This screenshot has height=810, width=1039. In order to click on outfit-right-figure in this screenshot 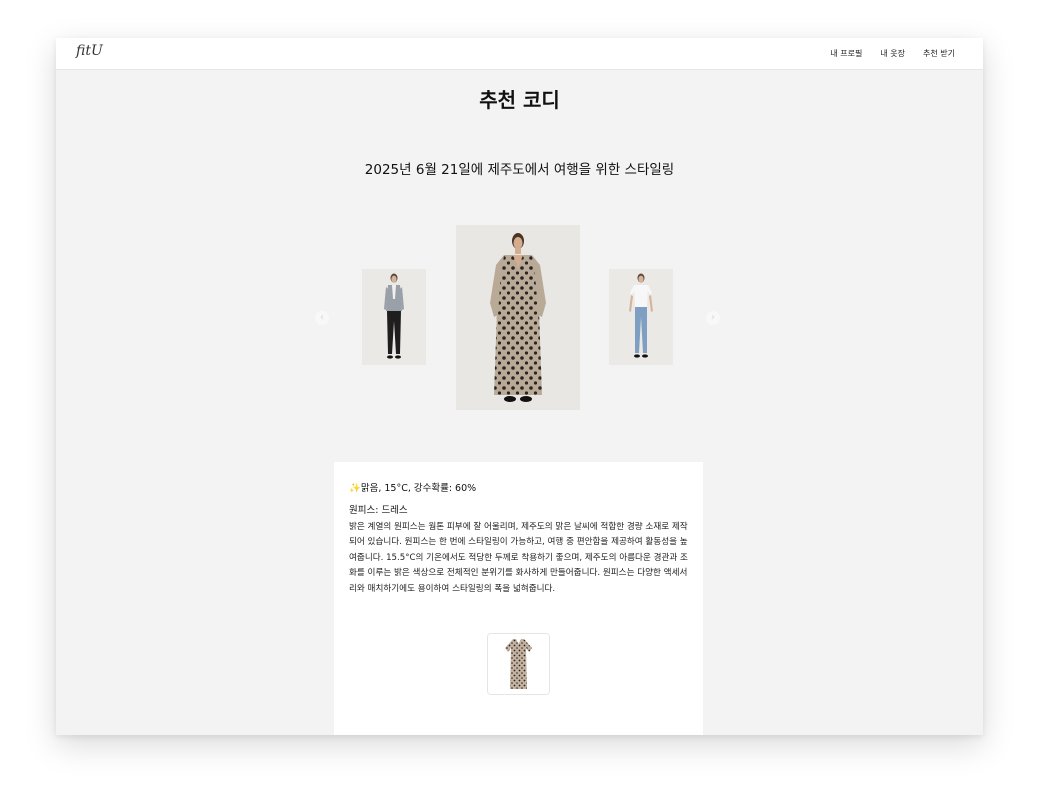, I will do `click(641, 317)`.